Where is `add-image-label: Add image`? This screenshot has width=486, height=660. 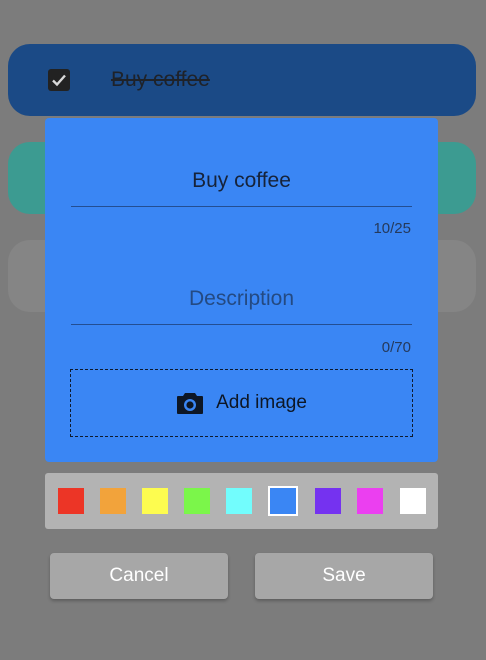
add-image-label: Add image is located at coordinates (261, 402).